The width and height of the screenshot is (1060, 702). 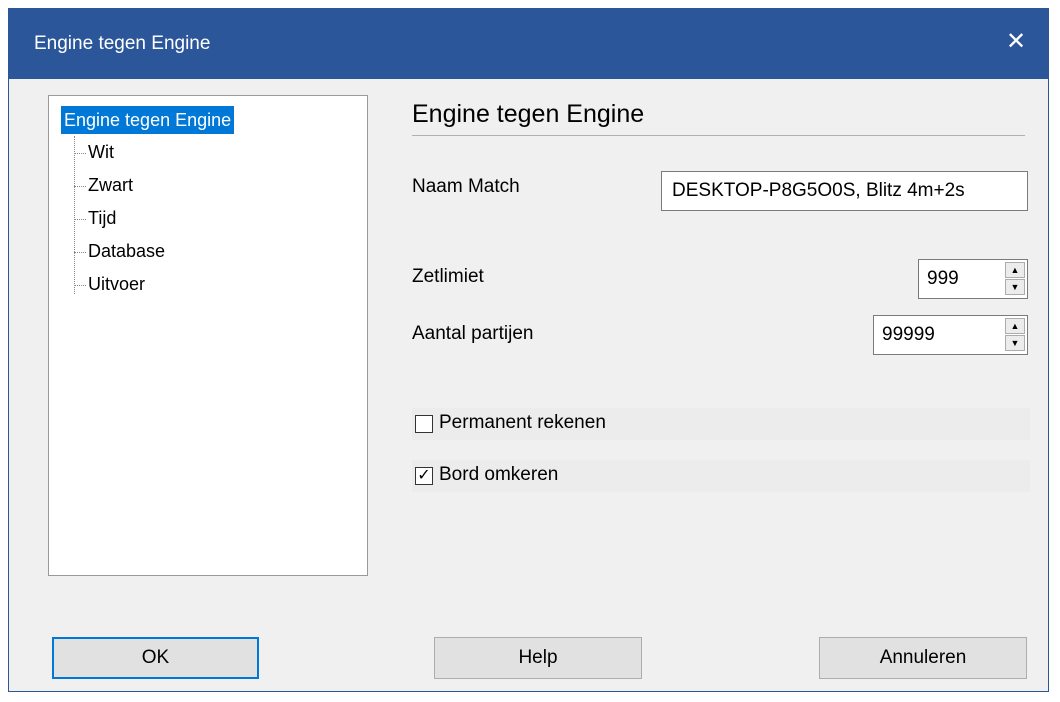 What do you see at coordinates (973, 279) in the screenshot?
I see `move-limit-stepper: 999 ▲ ▼` at bounding box center [973, 279].